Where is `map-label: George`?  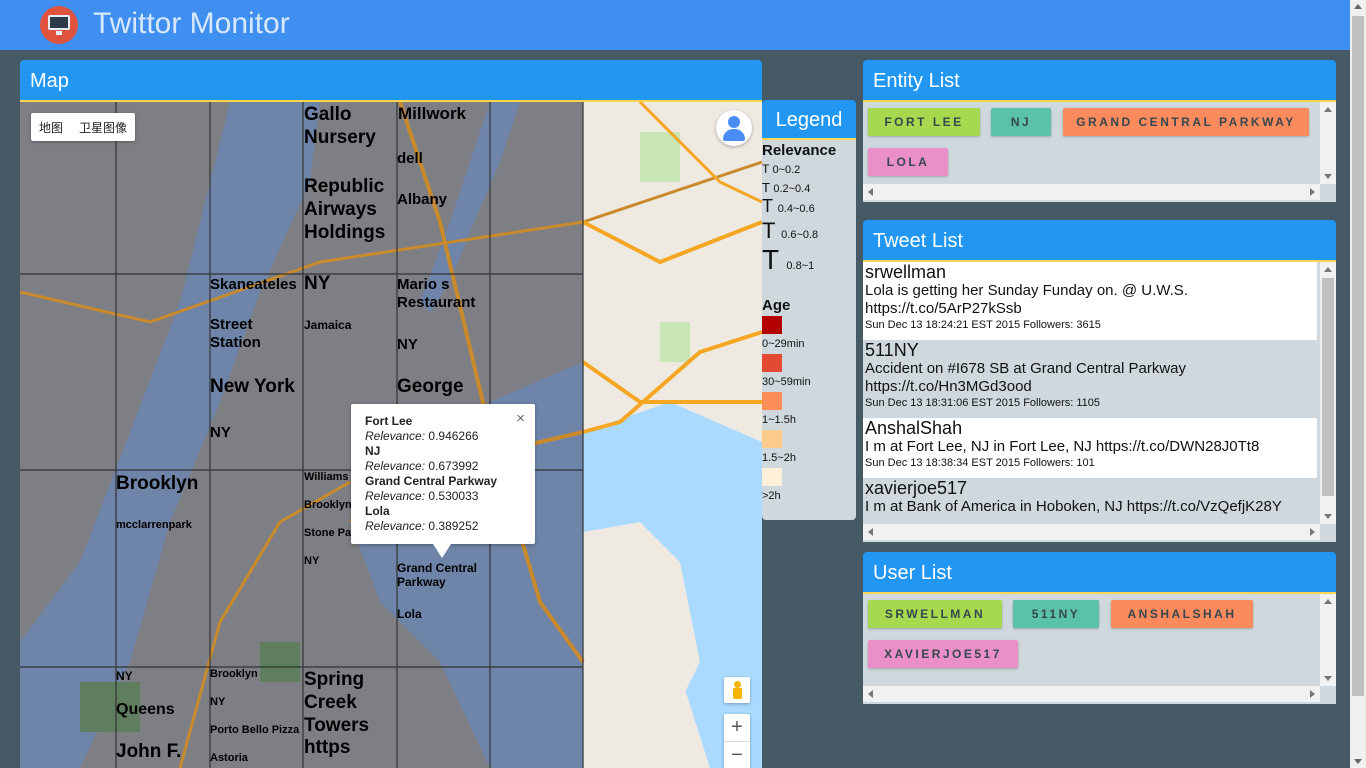
map-label: George is located at coordinates (442, 387).